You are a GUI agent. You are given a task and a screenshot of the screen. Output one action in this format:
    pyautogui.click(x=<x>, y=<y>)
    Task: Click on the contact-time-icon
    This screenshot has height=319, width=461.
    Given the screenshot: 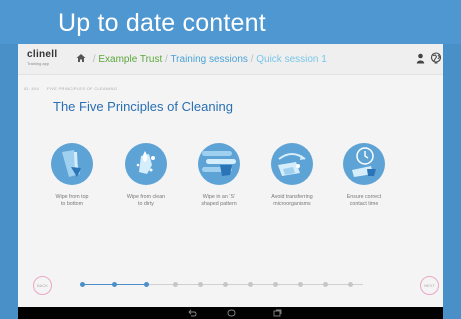 What is the action you would take?
    pyautogui.click(x=364, y=164)
    